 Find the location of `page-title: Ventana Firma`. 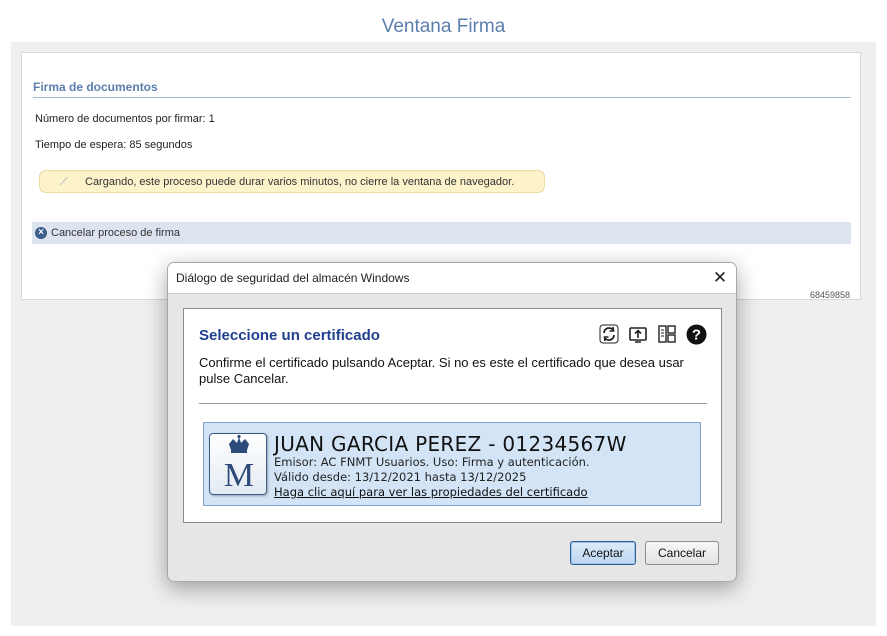

page-title: Ventana Firma is located at coordinates (443, 26).